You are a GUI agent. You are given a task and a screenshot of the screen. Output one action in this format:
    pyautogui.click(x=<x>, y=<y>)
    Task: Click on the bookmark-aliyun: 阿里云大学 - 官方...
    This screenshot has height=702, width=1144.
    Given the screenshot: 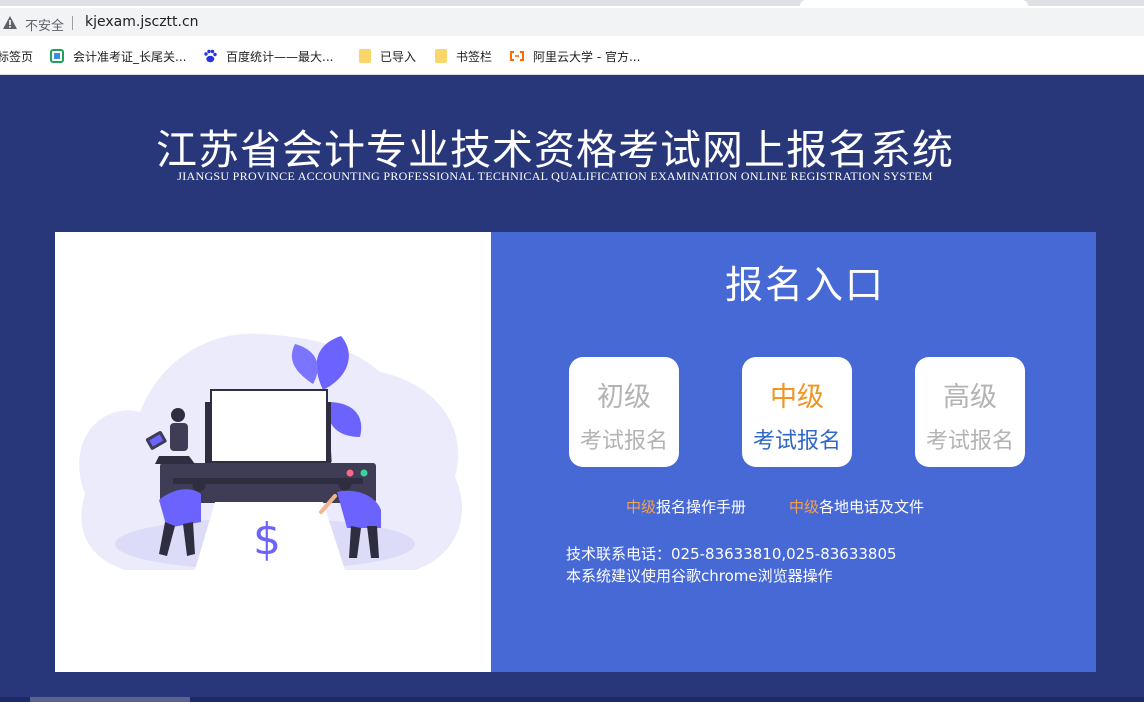 What is the action you would take?
    pyautogui.click(x=575, y=56)
    